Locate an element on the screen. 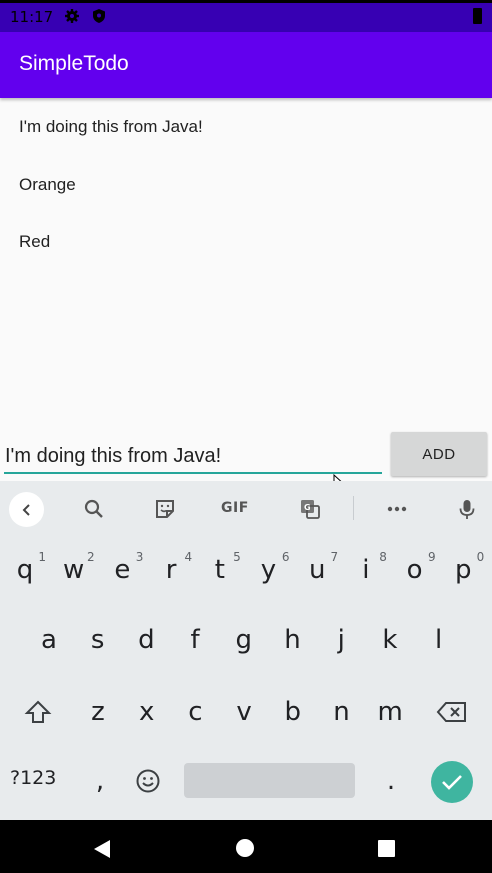 The width and height of the screenshot is (492, 873). gear-icon is located at coordinates (72, 16).